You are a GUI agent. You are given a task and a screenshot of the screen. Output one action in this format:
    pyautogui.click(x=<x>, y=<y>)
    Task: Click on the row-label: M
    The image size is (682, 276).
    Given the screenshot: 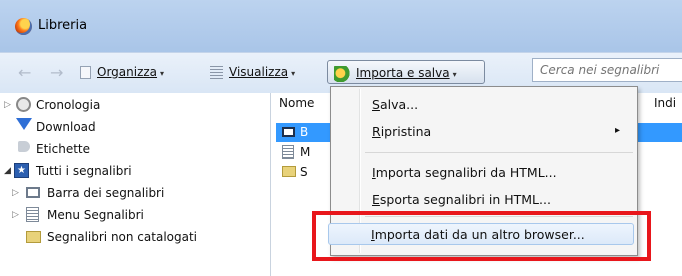 What is the action you would take?
    pyautogui.click(x=305, y=152)
    